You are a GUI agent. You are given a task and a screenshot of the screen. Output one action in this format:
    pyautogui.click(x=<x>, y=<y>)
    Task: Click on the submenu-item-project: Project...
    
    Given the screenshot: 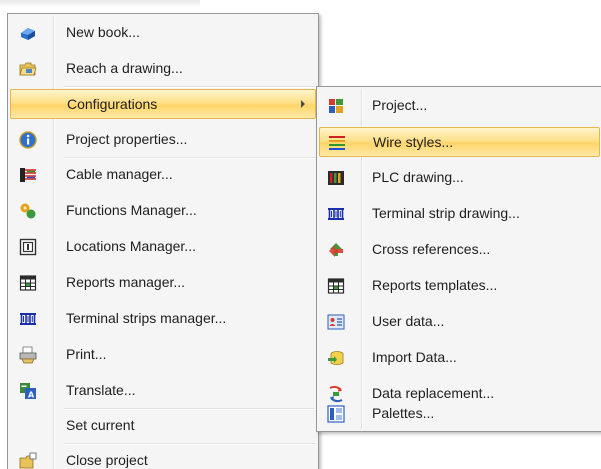 What is the action you would take?
    pyautogui.click(x=459, y=106)
    